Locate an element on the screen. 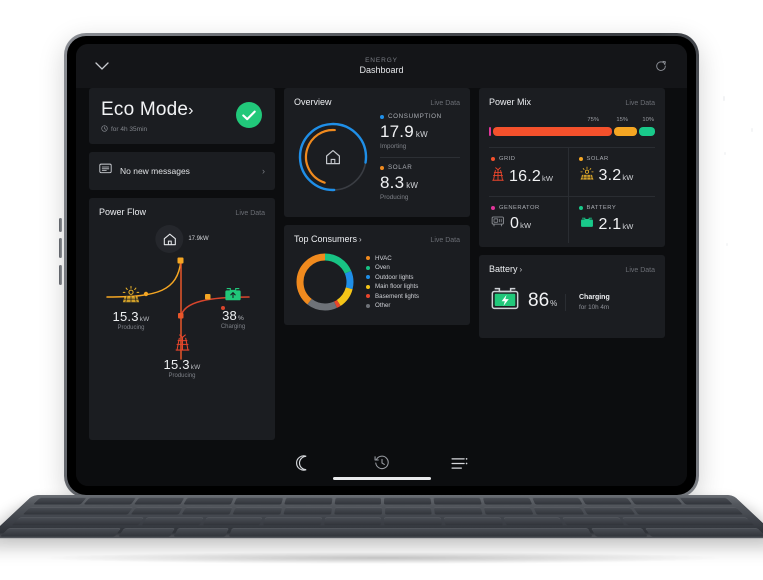 This screenshot has width=763, height=580. page-title-text: Dashboard is located at coordinates (381, 69).